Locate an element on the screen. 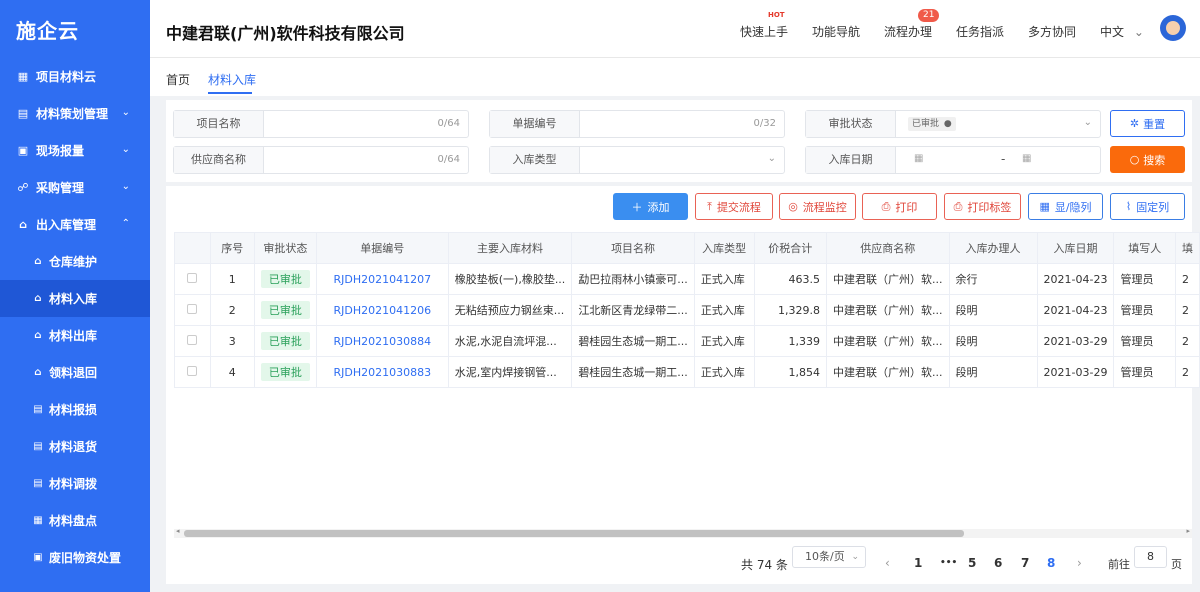 Image resolution: width=1200 pixels, height=592 pixels. print-button: ⎙ 打印 is located at coordinates (899, 206).